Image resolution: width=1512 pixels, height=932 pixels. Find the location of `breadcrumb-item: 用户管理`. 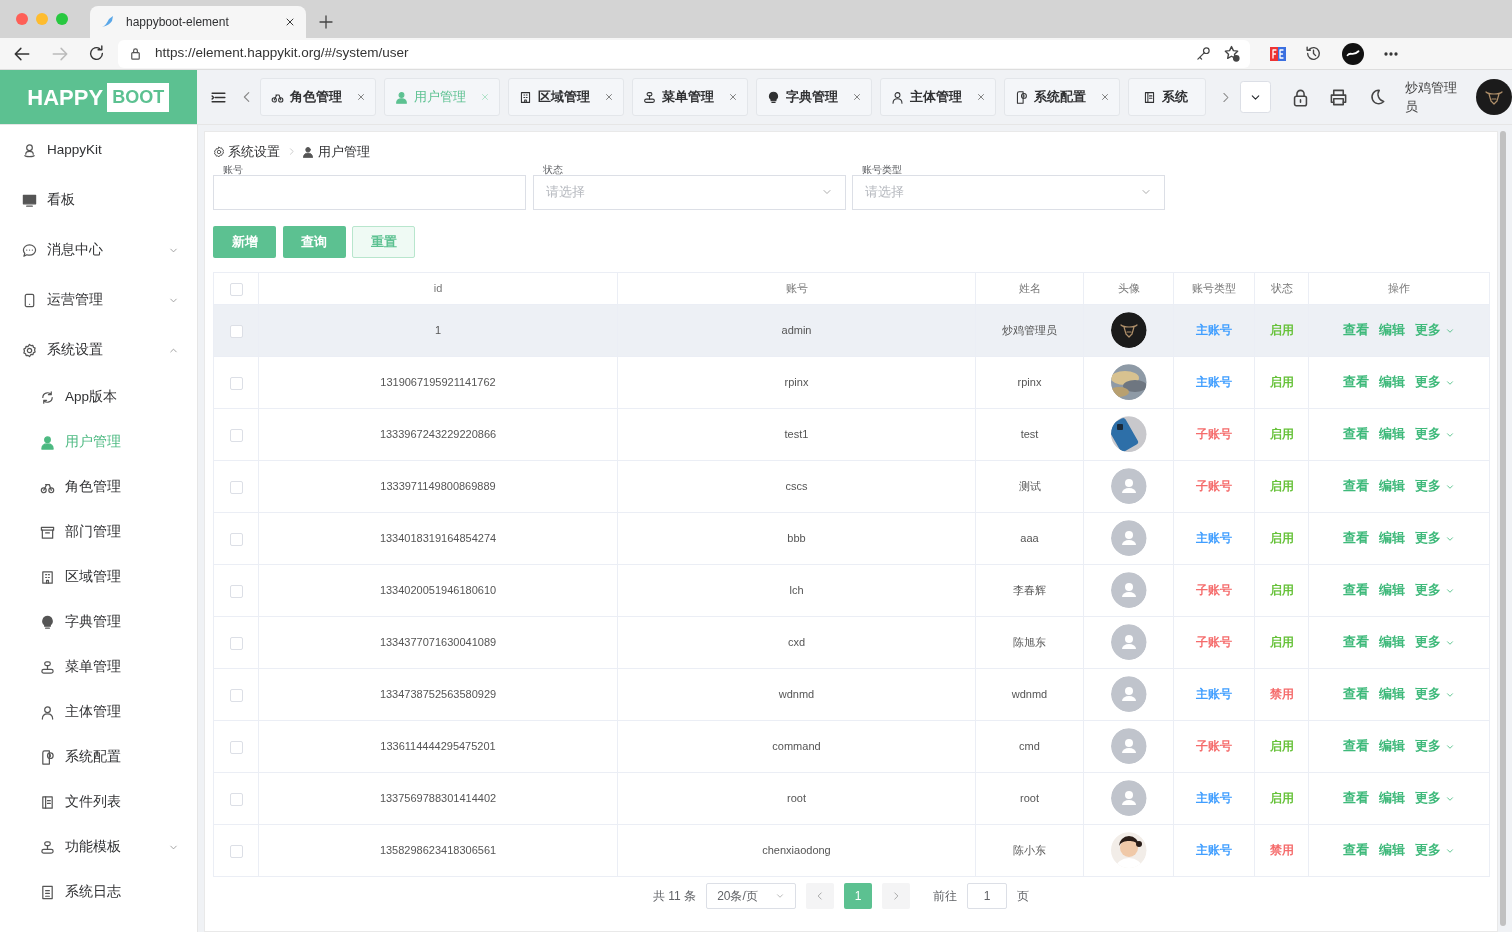

breadcrumb-item: 用户管理 is located at coordinates (336, 152).